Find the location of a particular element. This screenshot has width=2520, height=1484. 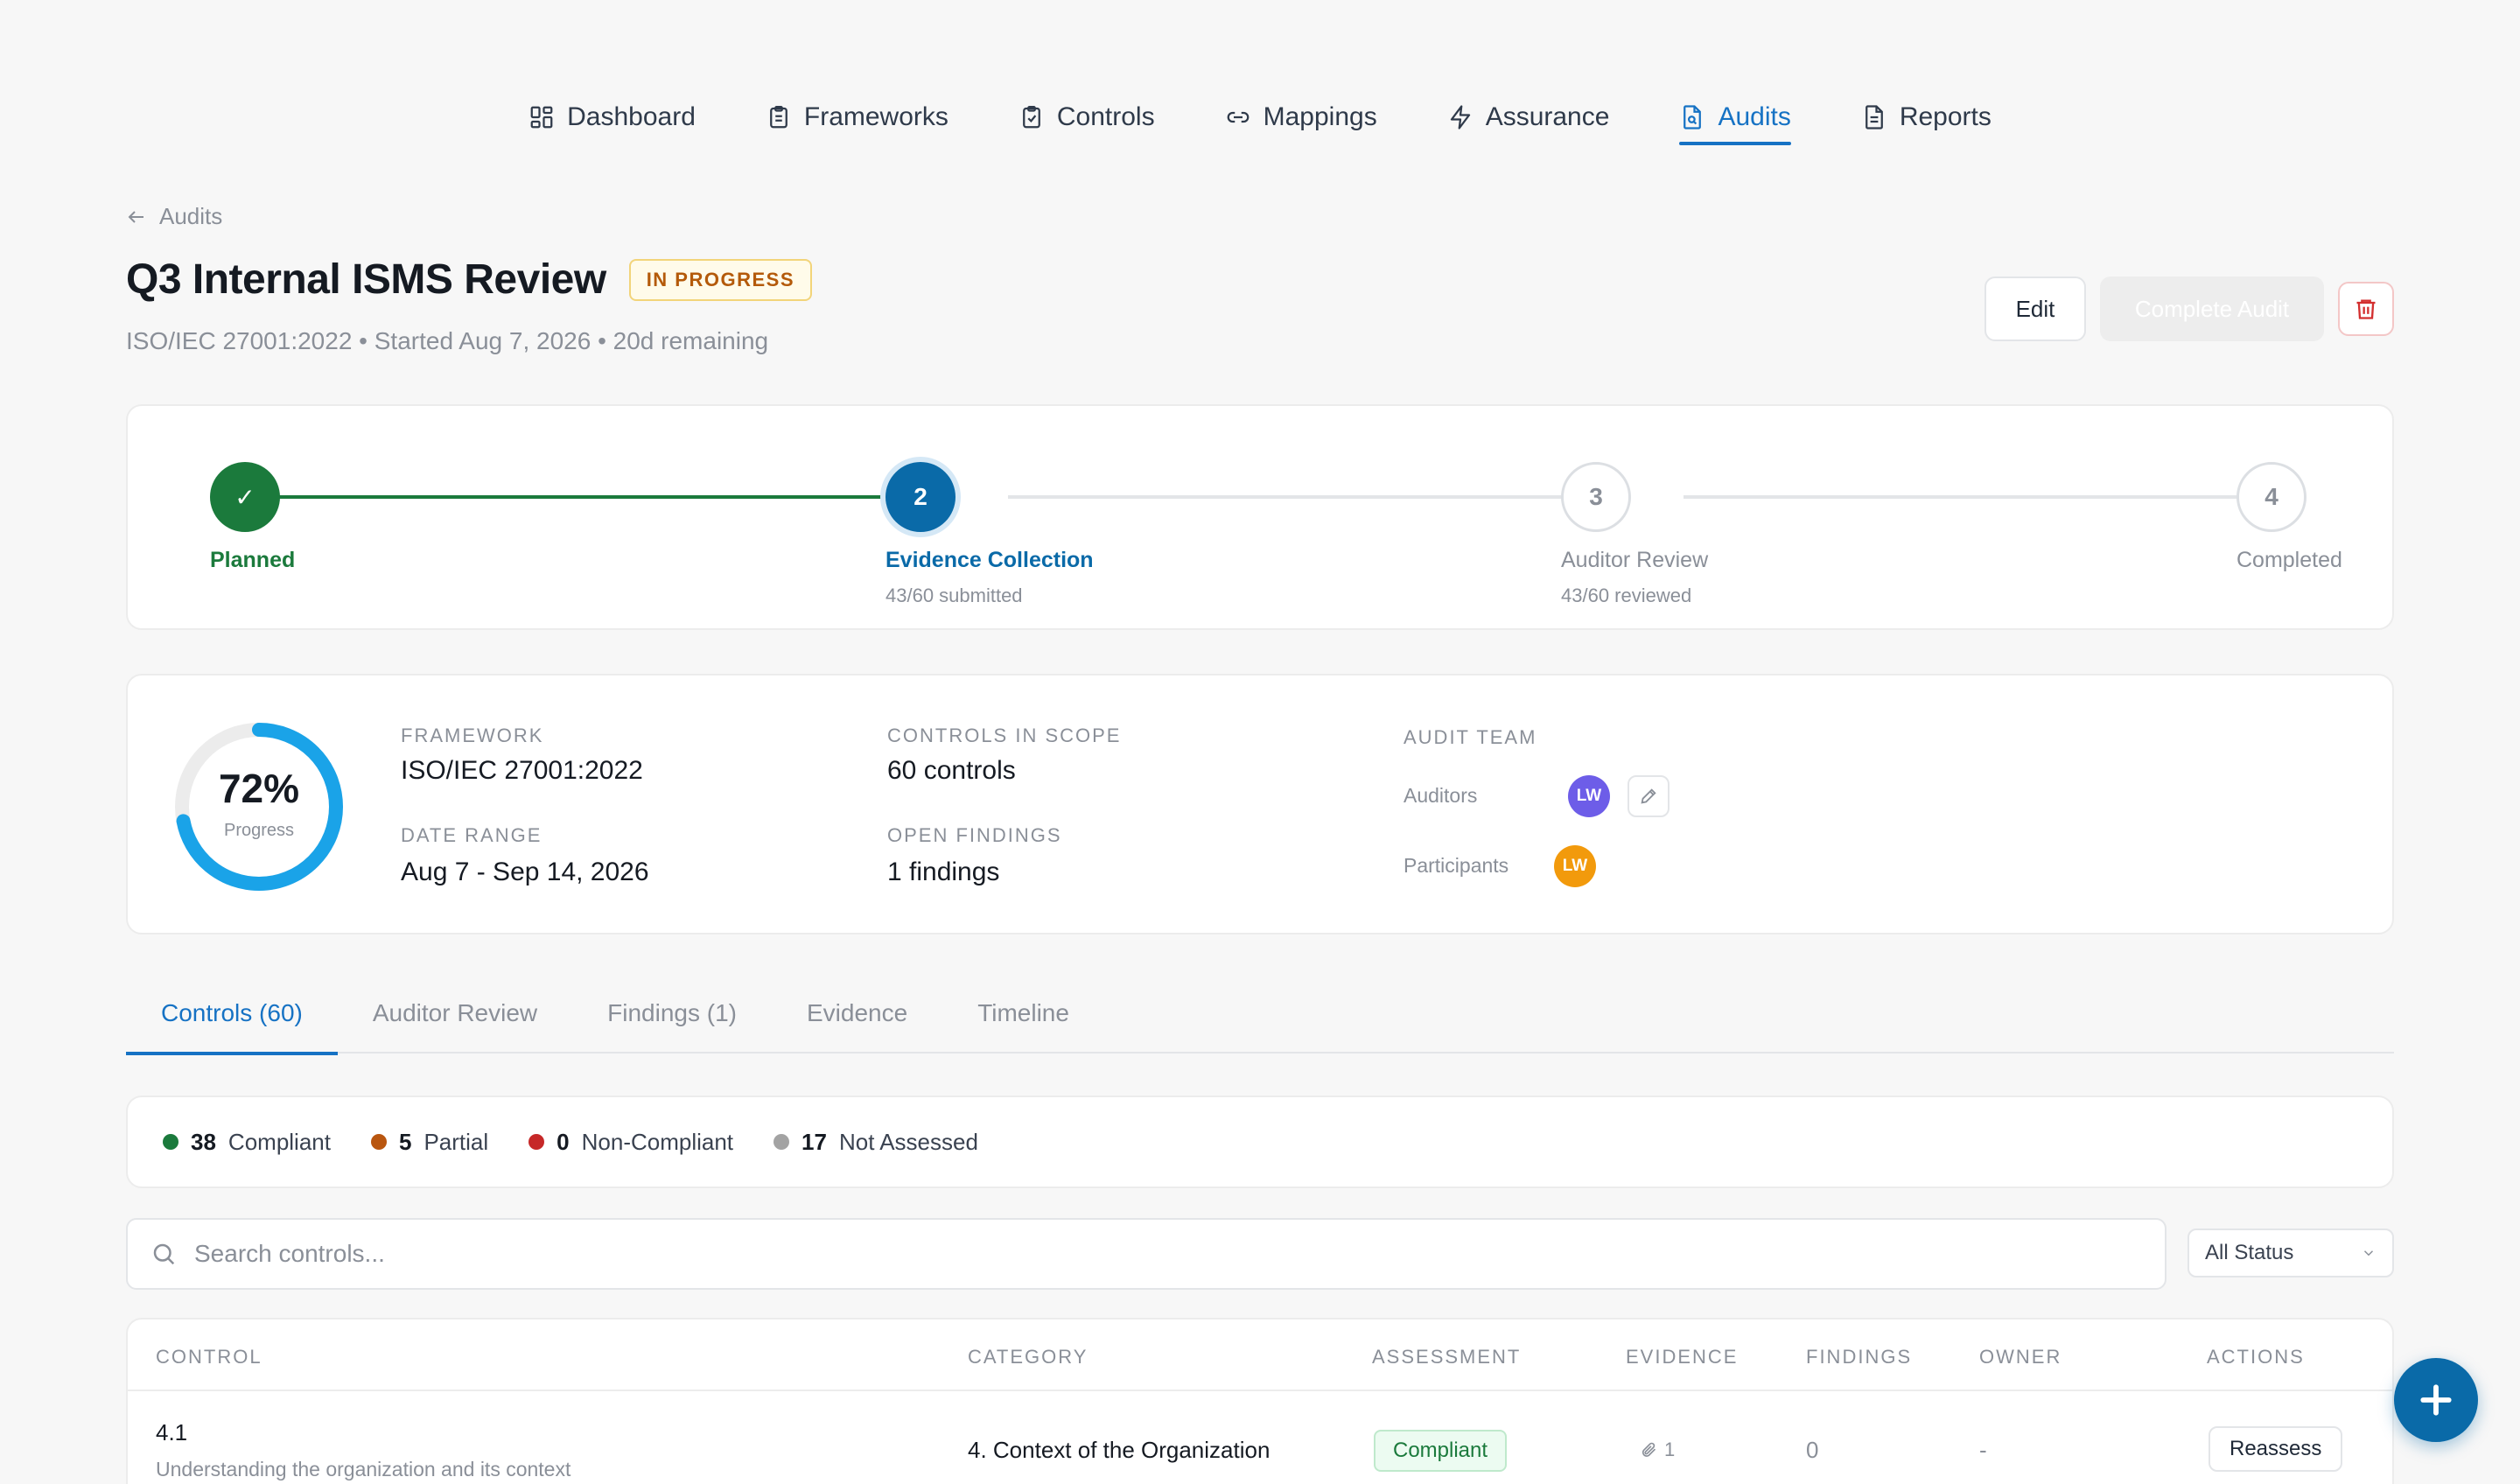

trash-icon is located at coordinates (2366, 309).